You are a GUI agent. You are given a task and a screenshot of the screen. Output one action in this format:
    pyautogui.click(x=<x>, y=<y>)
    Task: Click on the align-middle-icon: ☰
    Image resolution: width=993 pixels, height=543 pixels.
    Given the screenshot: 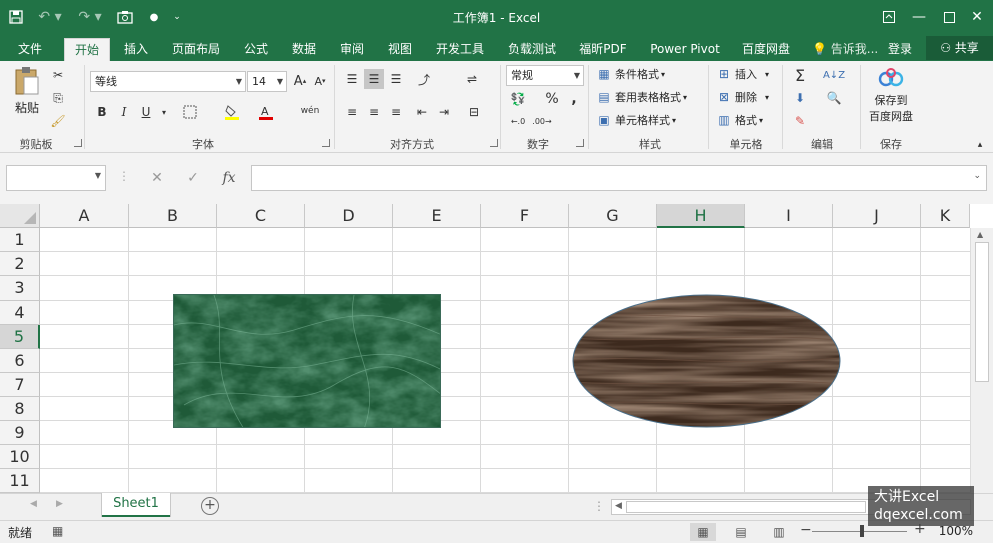 What is the action you would take?
    pyautogui.click(x=374, y=79)
    